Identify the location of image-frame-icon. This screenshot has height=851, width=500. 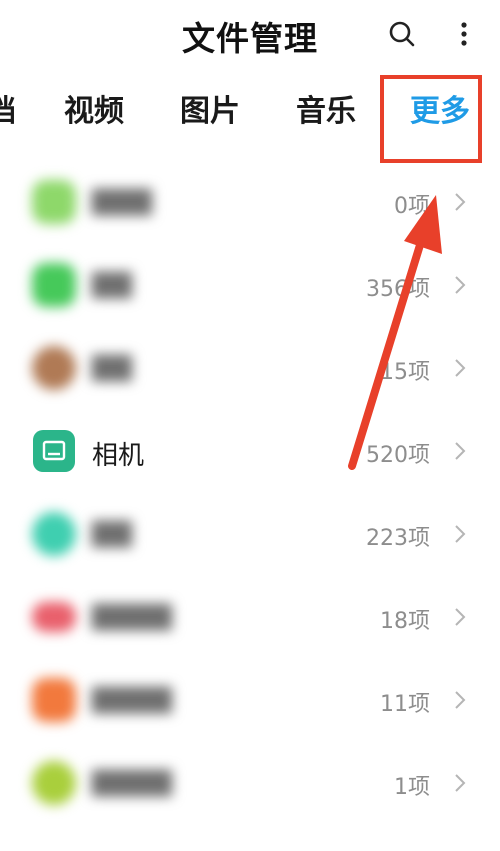
(54, 450).